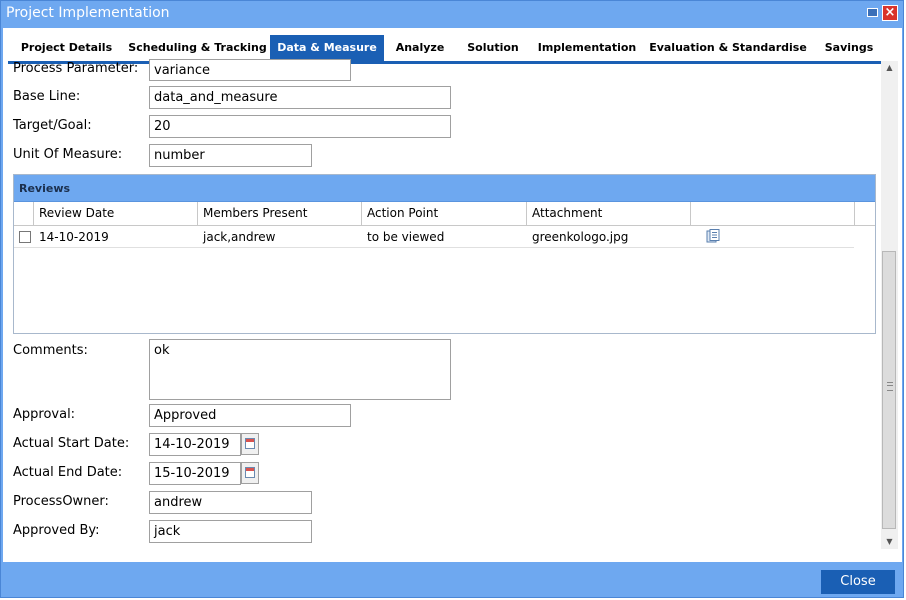 The height and width of the screenshot is (600, 906). I want to click on select-column-header, so click(24, 213).